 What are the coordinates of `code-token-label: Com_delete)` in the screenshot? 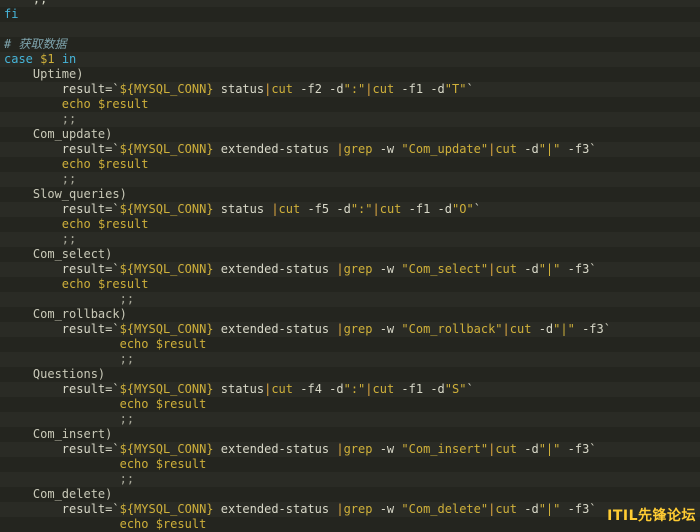 It's located at (58, 494).